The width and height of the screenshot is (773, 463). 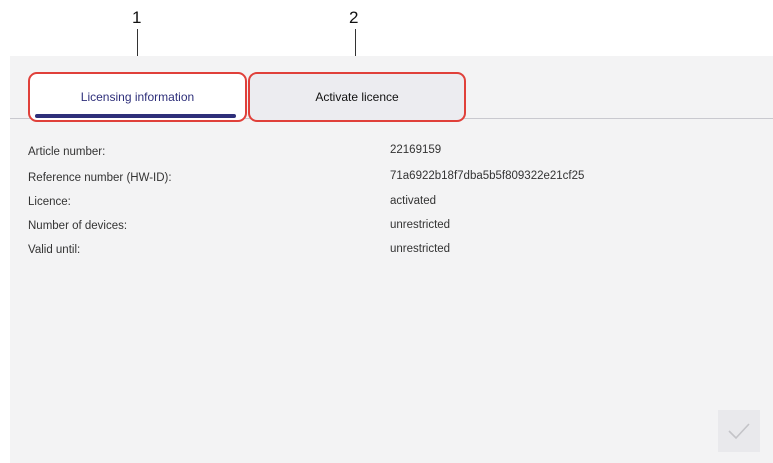 I want to click on licence-value: activated, so click(x=413, y=201).